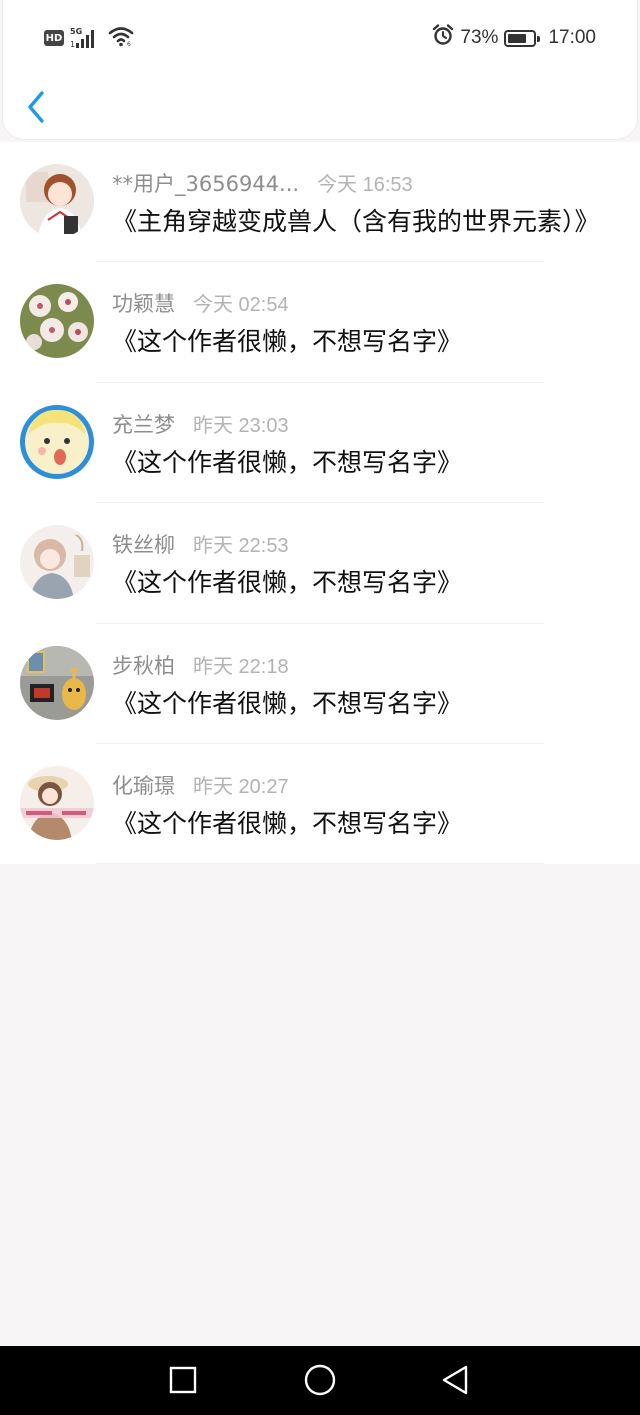  I want to click on clock: 17:00, so click(572, 37).